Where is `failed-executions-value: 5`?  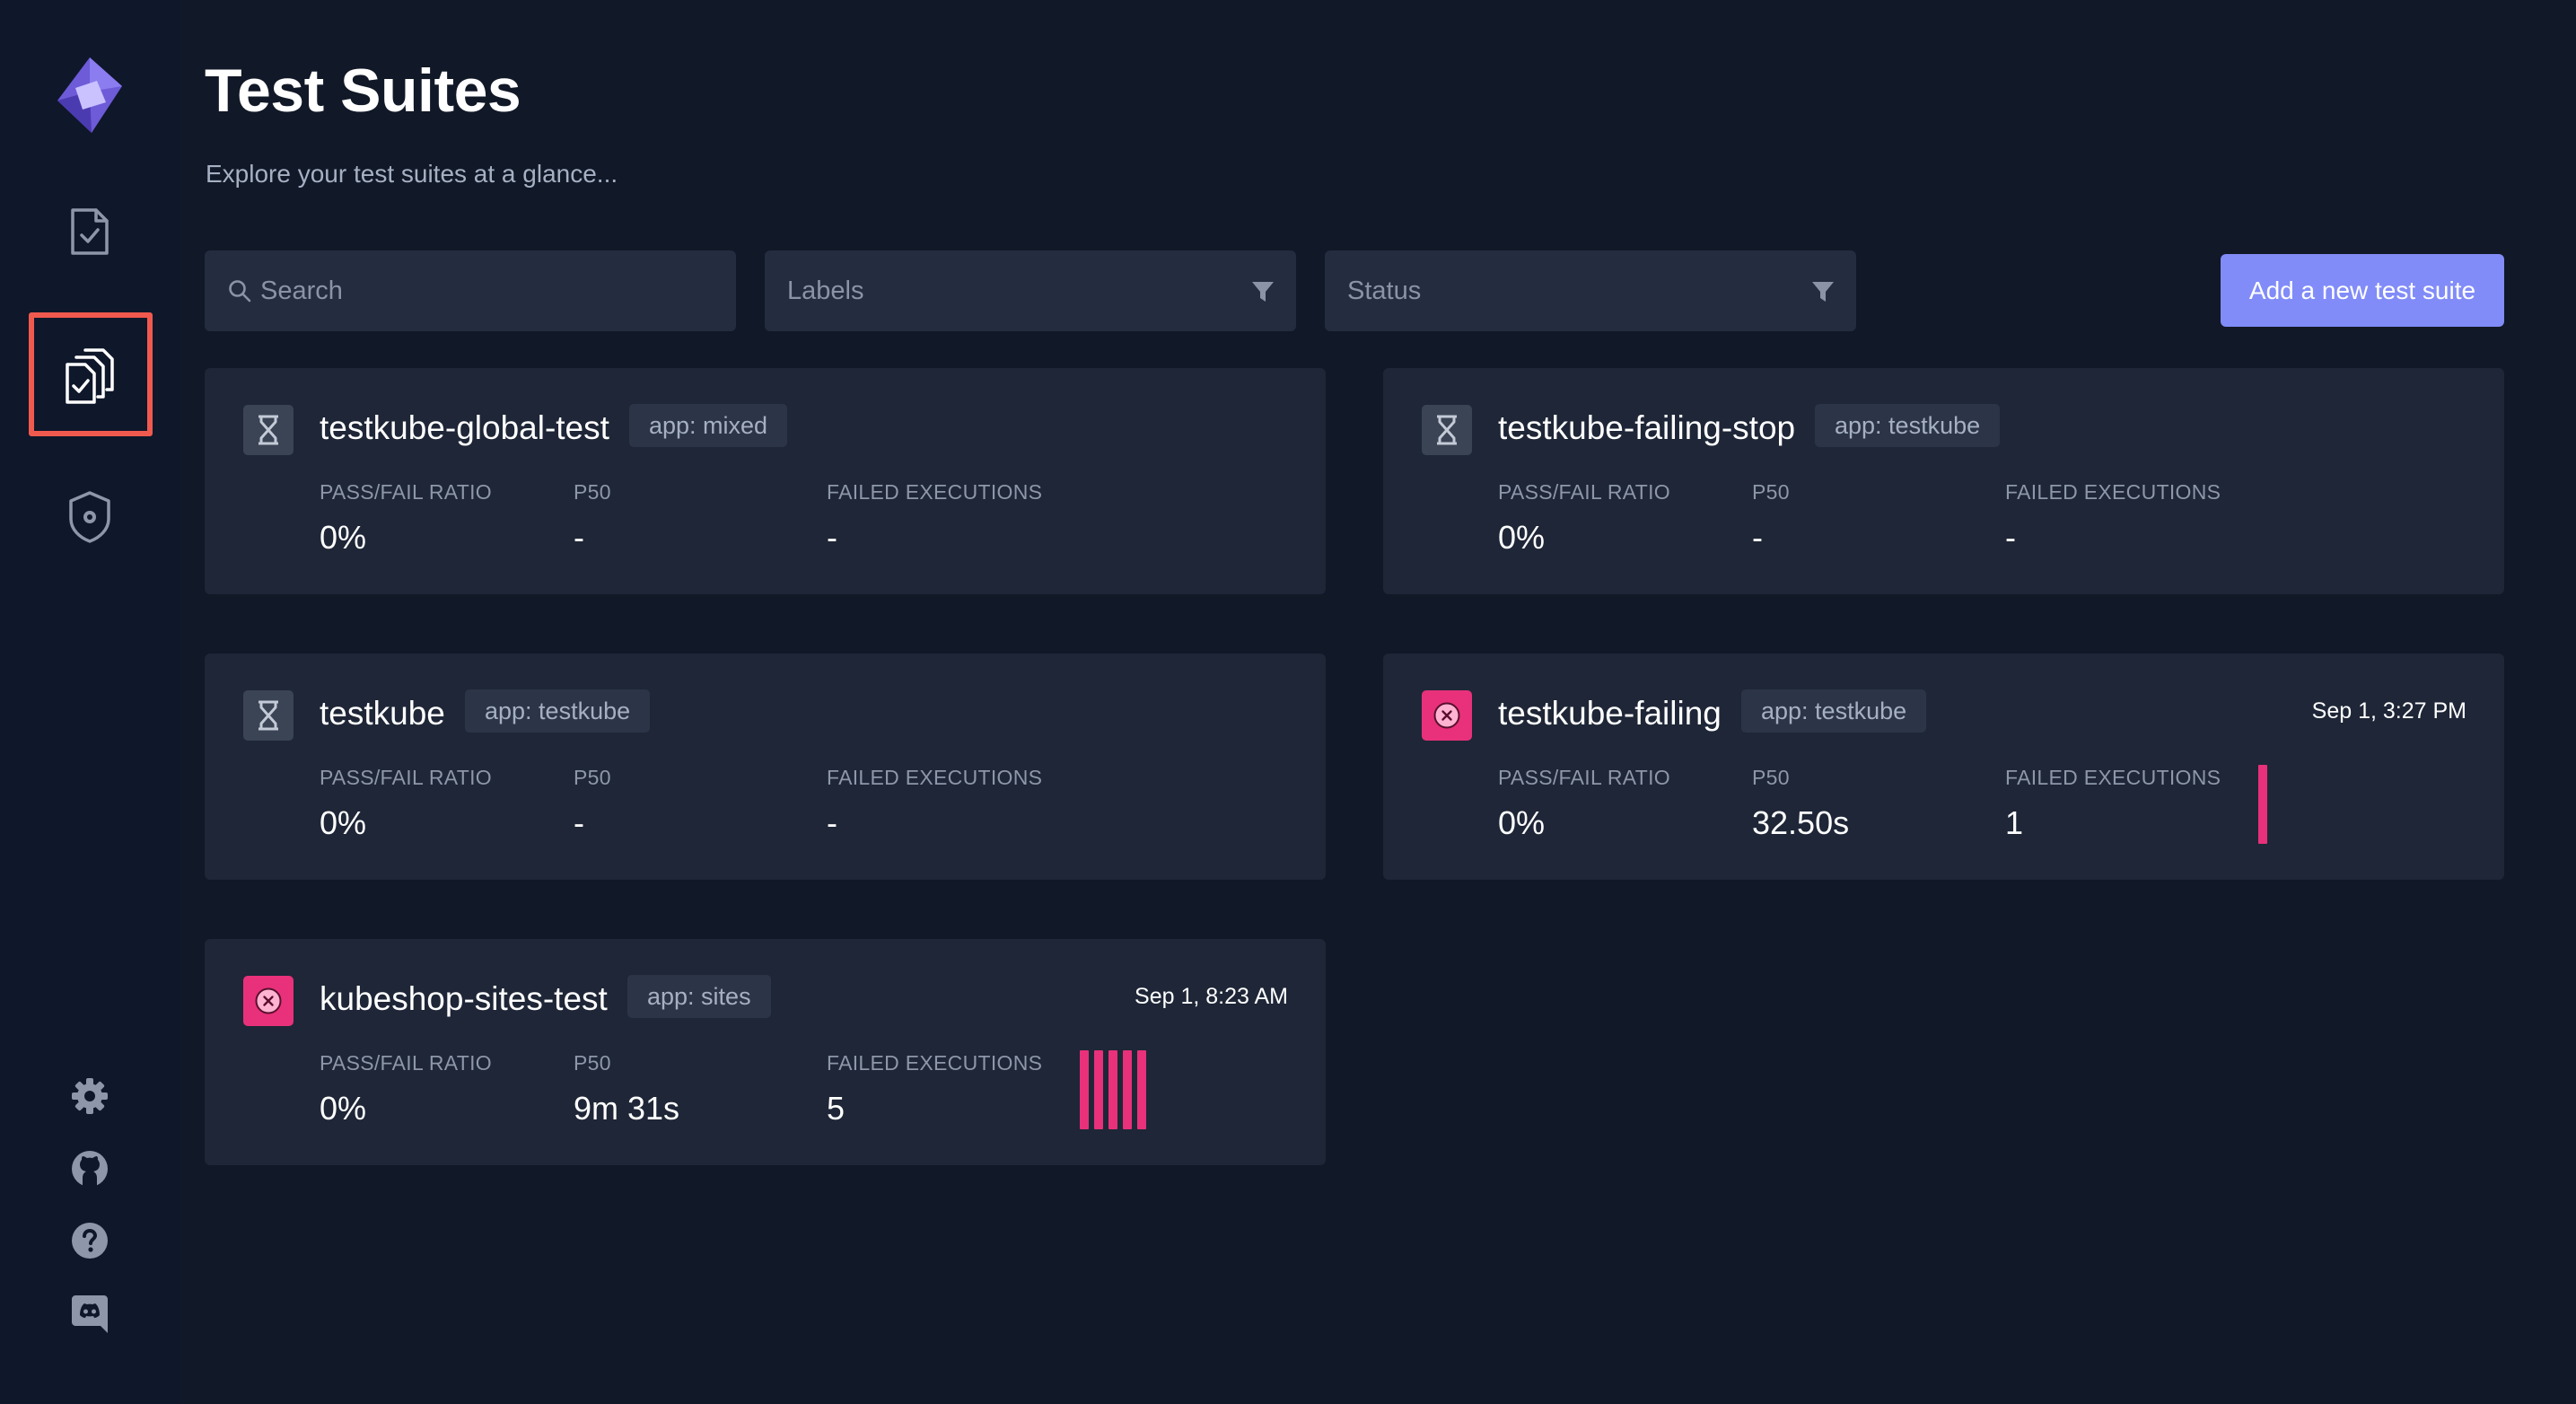
failed-executions-value: 5 is located at coordinates (836, 1108).